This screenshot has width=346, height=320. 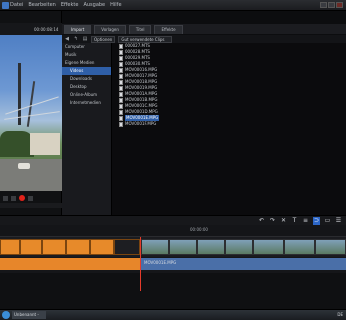 I want to click on link-icon: ⊃, so click(x=316, y=221).